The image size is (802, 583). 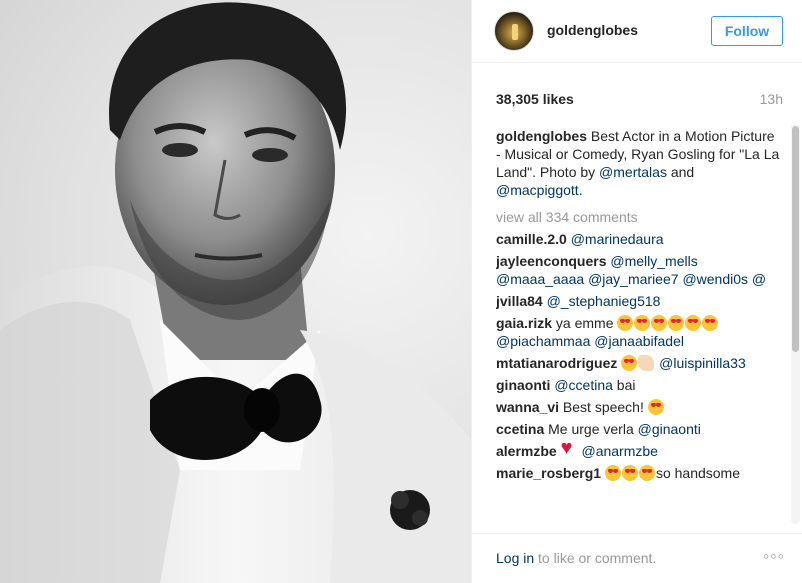 I want to click on comment-username: ccetina, so click(x=520, y=429).